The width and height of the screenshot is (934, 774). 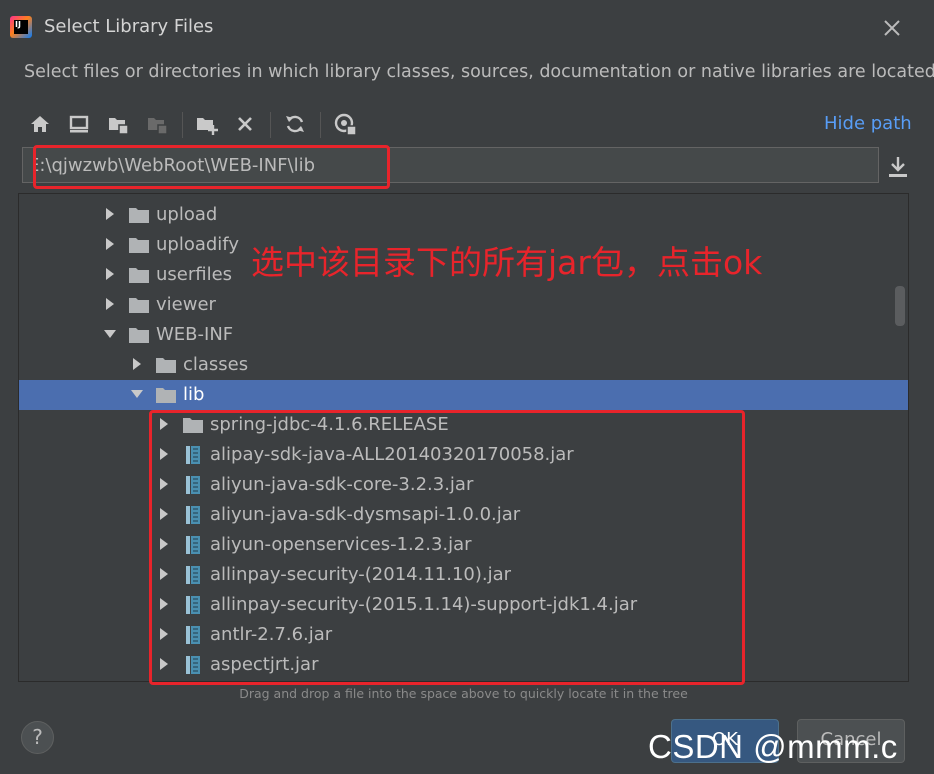 What do you see at coordinates (773, 746) in the screenshot?
I see `csdn-watermark: CSDN @mmm.c` at bounding box center [773, 746].